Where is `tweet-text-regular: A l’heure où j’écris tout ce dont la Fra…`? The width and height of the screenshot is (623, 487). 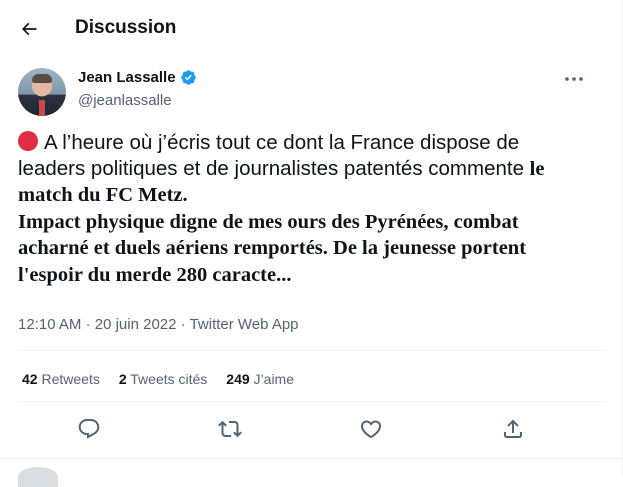
tweet-text-regular: A l’heure où j’écris tout ce dont la Fra… is located at coordinates (271, 155).